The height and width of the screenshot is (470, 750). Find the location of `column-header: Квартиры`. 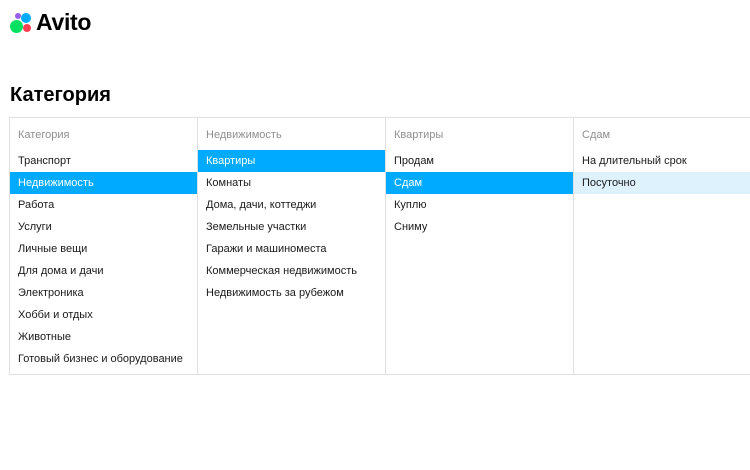

column-header: Квартиры is located at coordinates (419, 135).